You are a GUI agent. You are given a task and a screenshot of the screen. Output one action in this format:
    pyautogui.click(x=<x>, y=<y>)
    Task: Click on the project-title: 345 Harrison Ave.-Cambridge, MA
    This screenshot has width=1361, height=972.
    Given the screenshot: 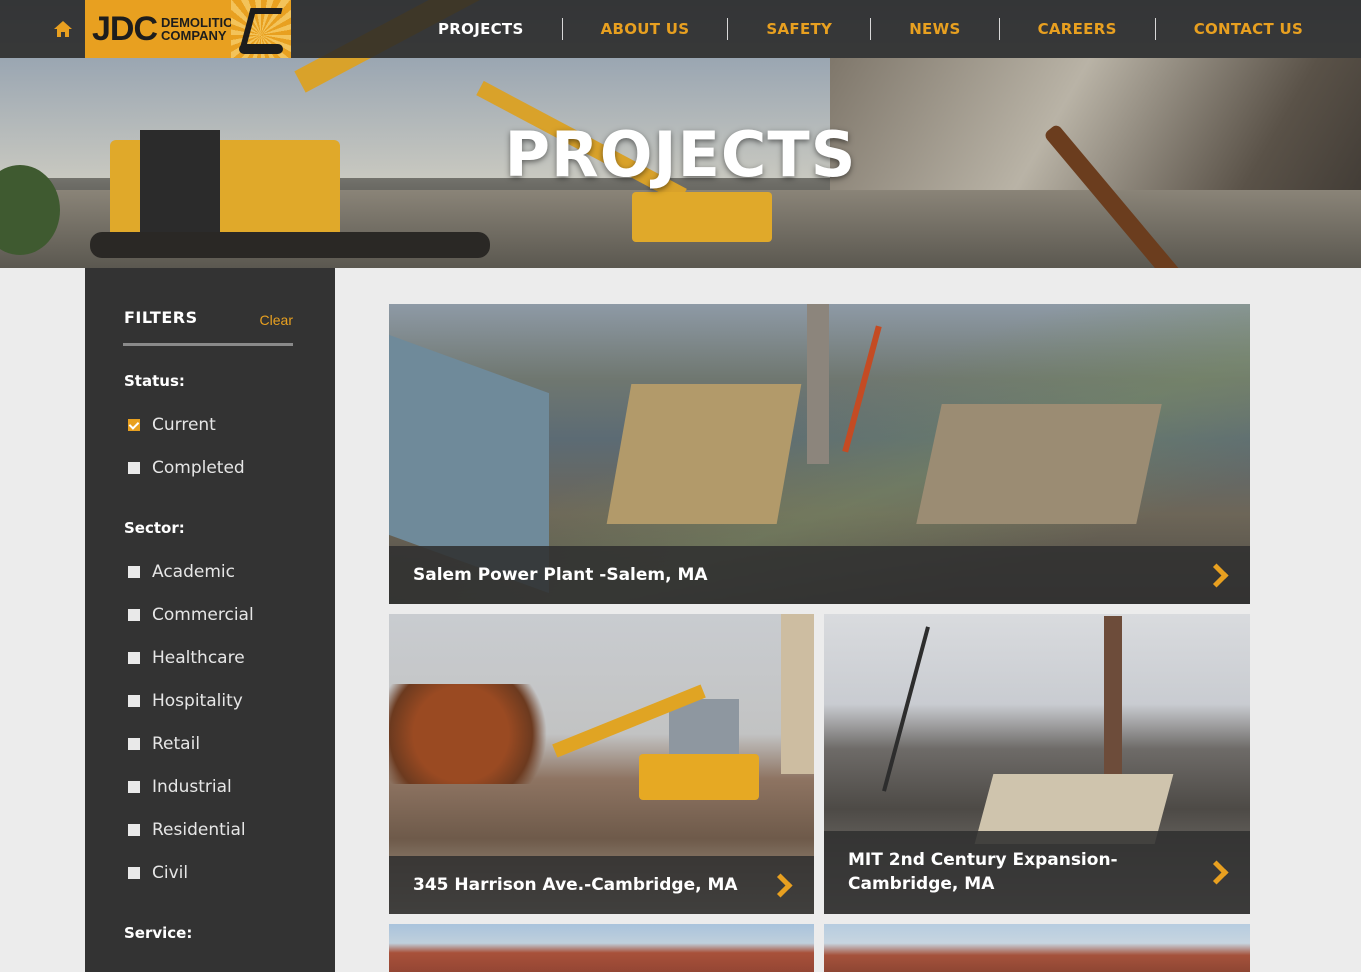 What is the action you would take?
    pyautogui.click(x=575, y=885)
    